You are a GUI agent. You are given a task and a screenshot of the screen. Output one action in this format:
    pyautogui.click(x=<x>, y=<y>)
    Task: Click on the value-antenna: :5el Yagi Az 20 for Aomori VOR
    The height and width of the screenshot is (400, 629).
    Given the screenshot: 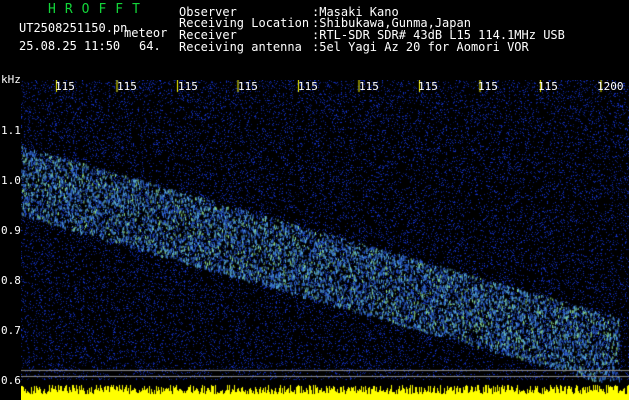 What is the action you would take?
    pyautogui.click(x=420, y=47)
    